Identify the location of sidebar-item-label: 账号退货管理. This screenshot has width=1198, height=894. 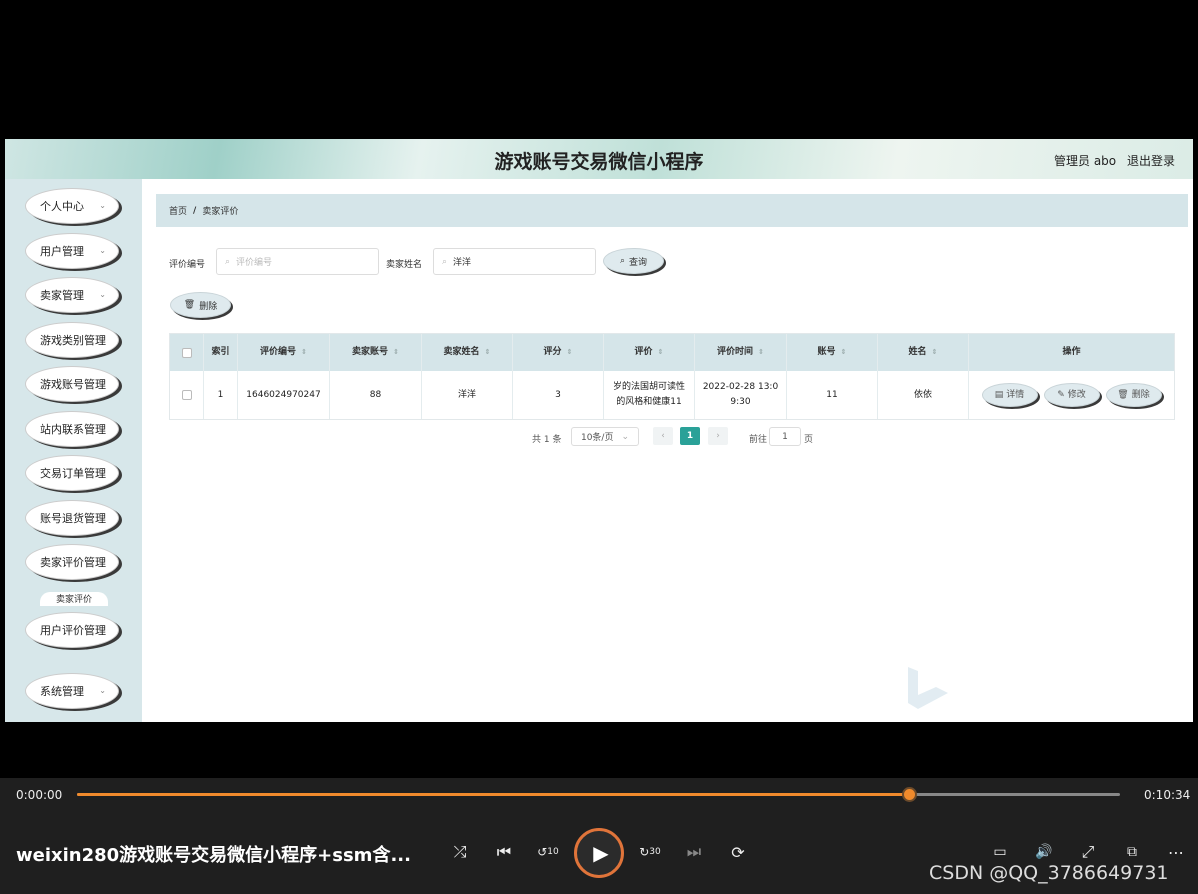
(73, 518).